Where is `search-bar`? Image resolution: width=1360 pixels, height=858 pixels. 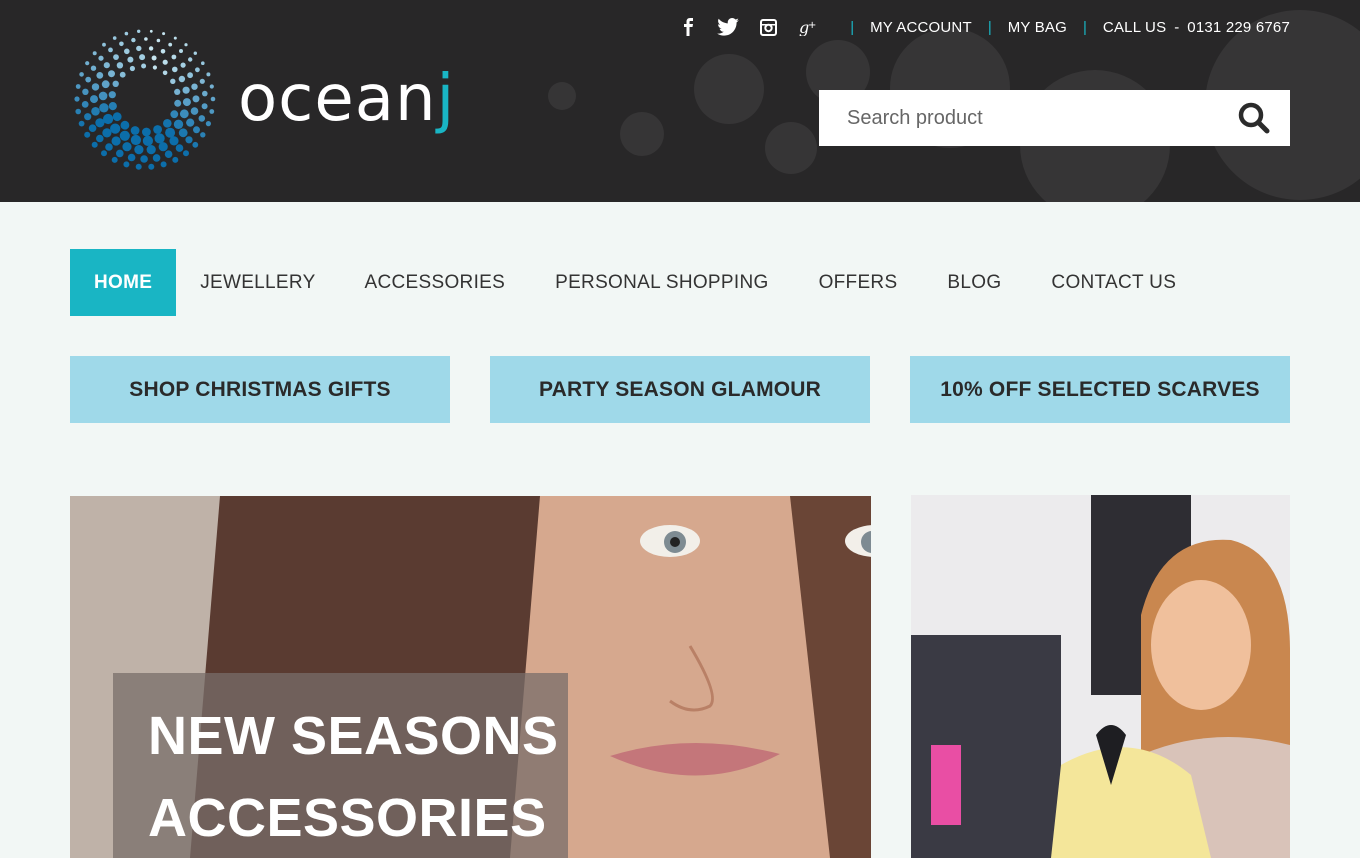
search-bar is located at coordinates (1054, 118).